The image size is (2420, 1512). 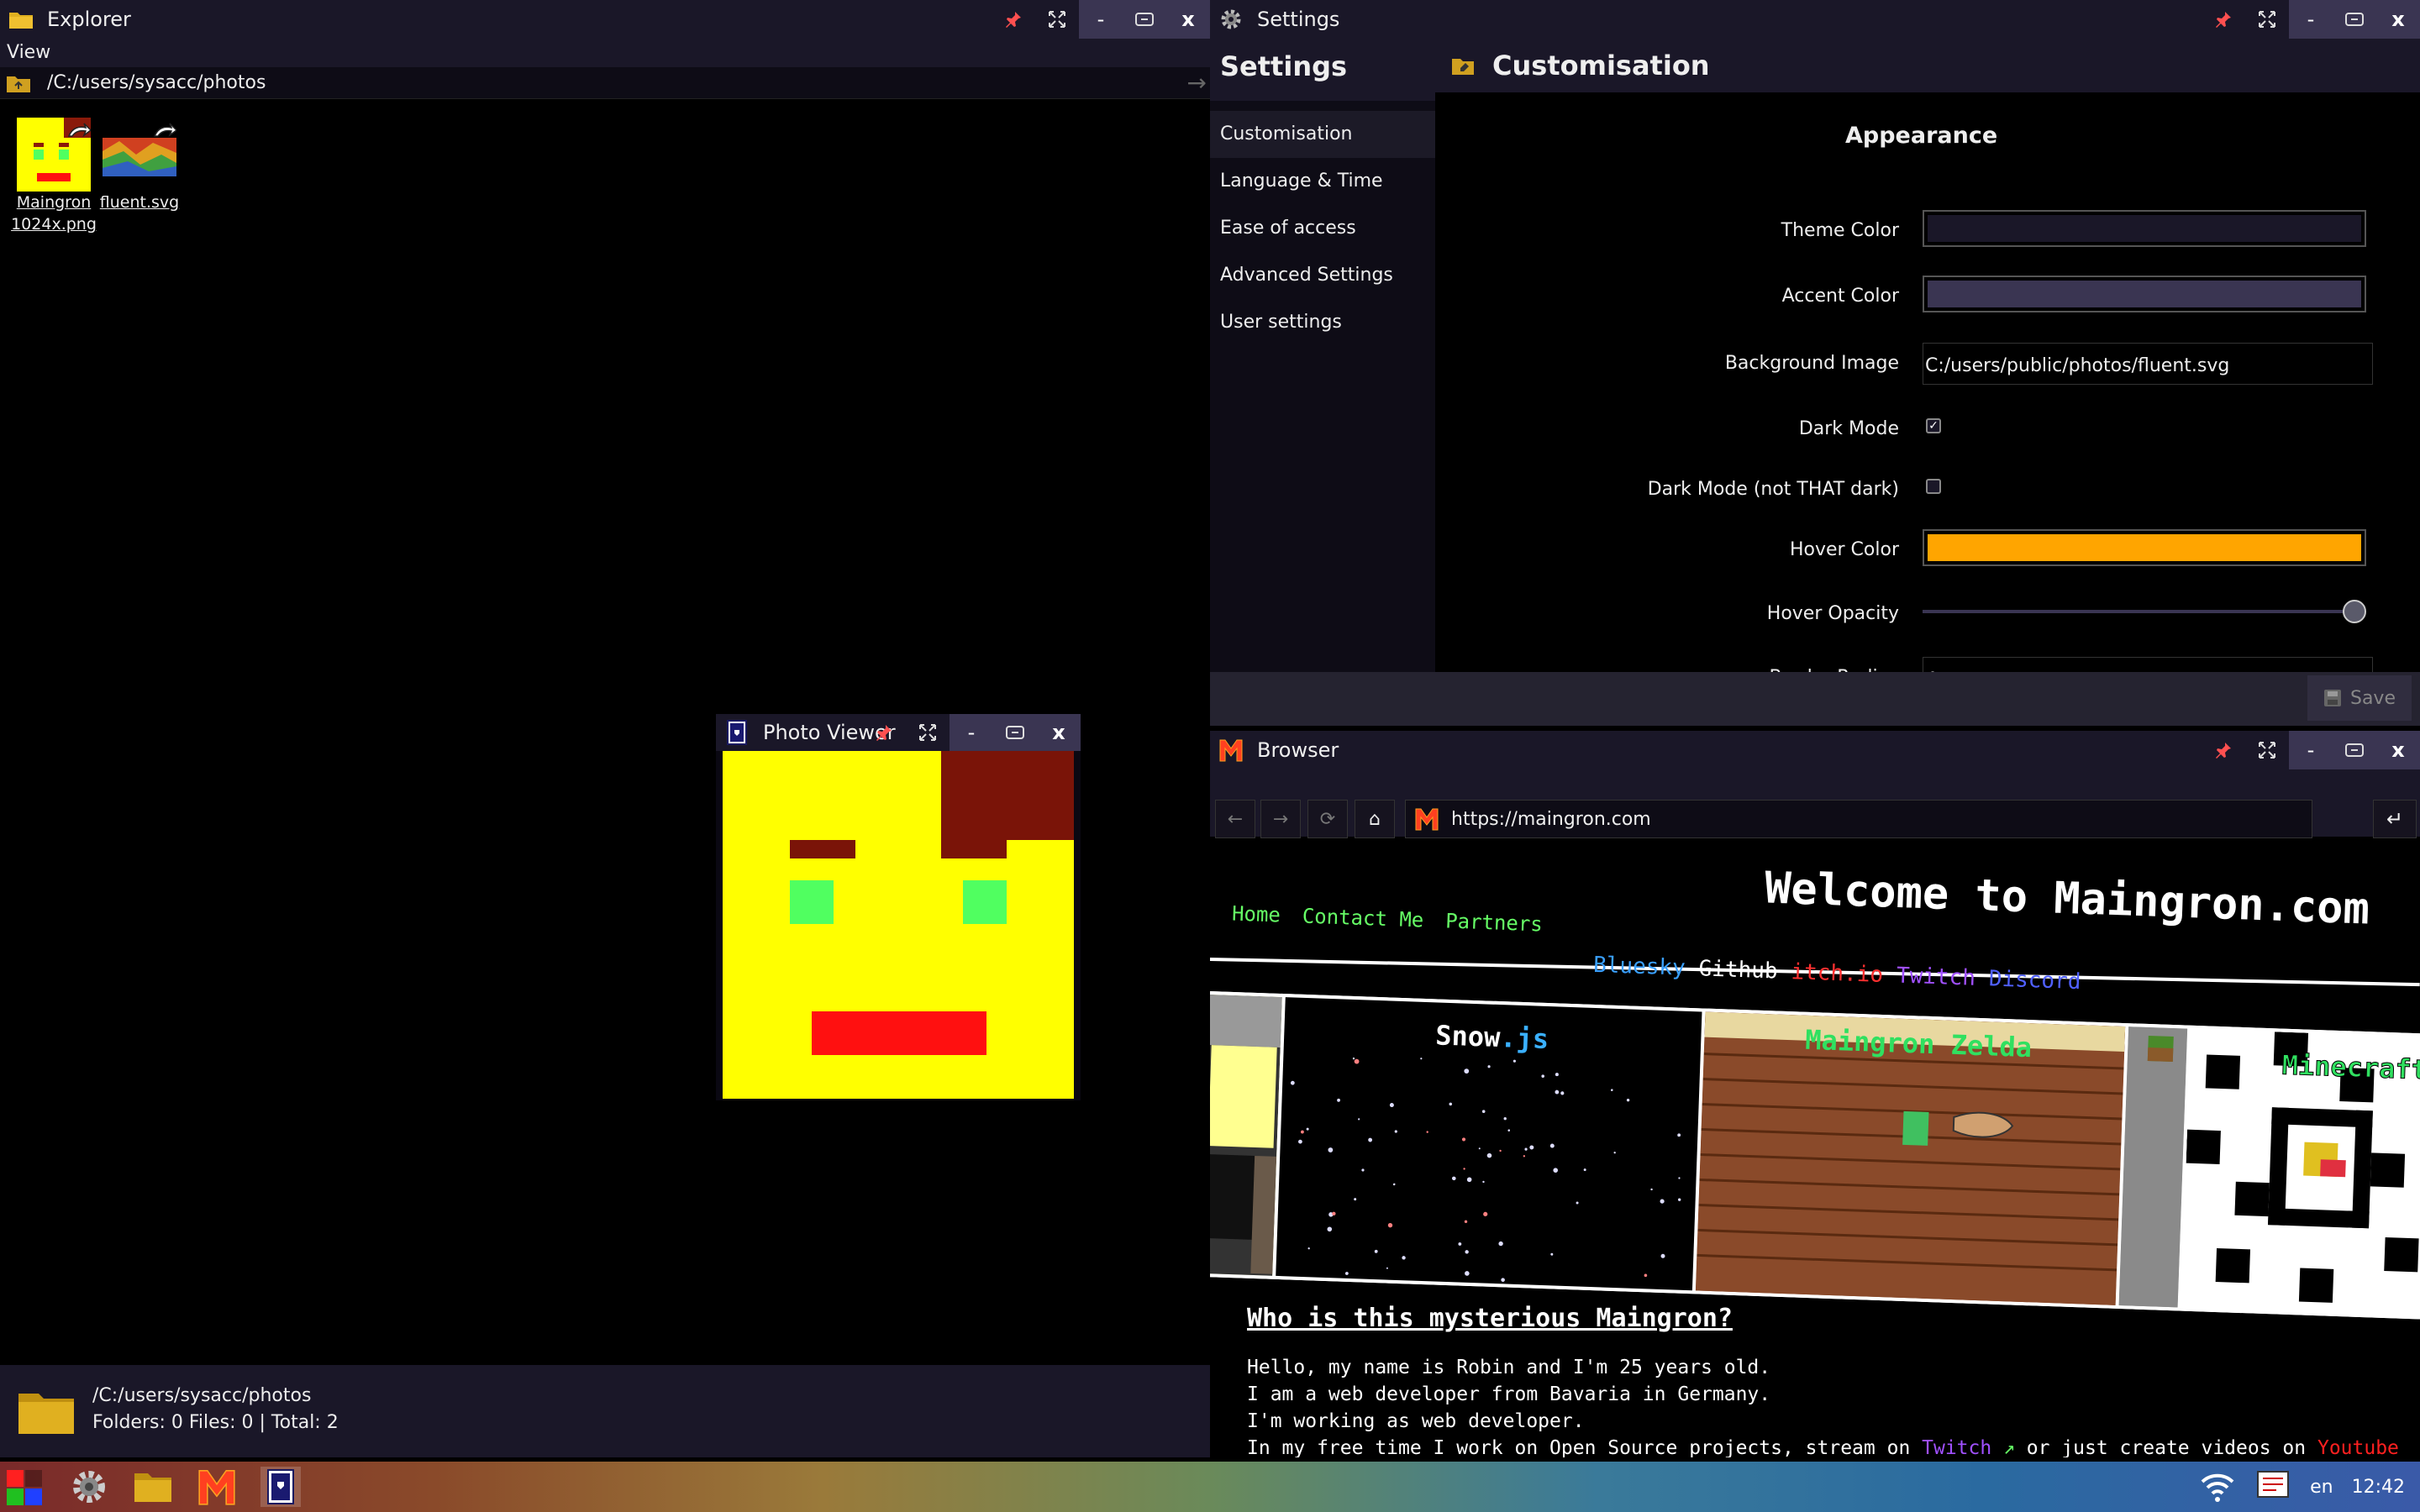 What do you see at coordinates (2322, 1487) in the screenshot?
I see `language-indicator: en` at bounding box center [2322, 1487].